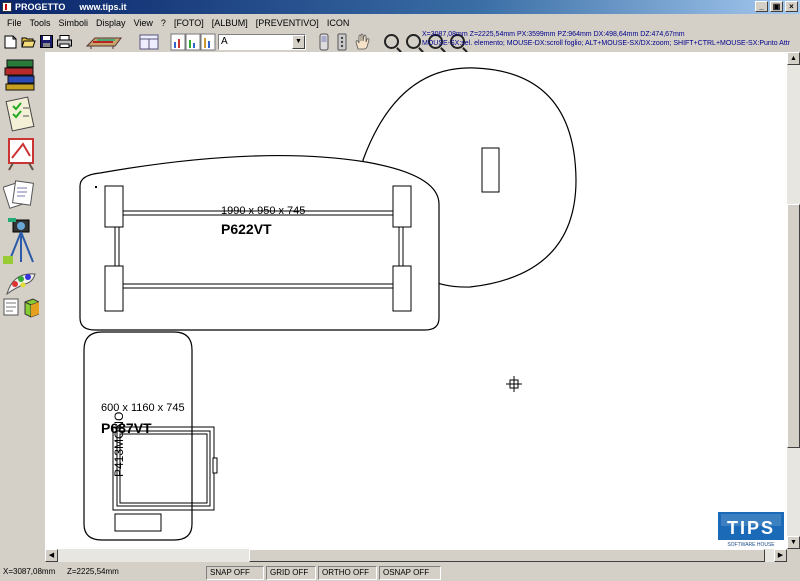  I want to click on desk-leg-front-left, so click(114, 206).